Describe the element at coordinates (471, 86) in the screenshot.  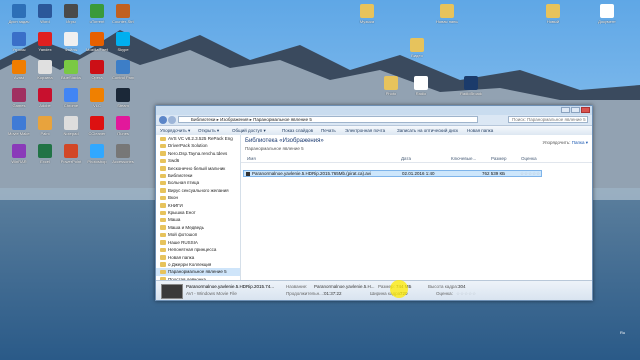
I see `desktop-icon: RadioBroadcast` at that location.